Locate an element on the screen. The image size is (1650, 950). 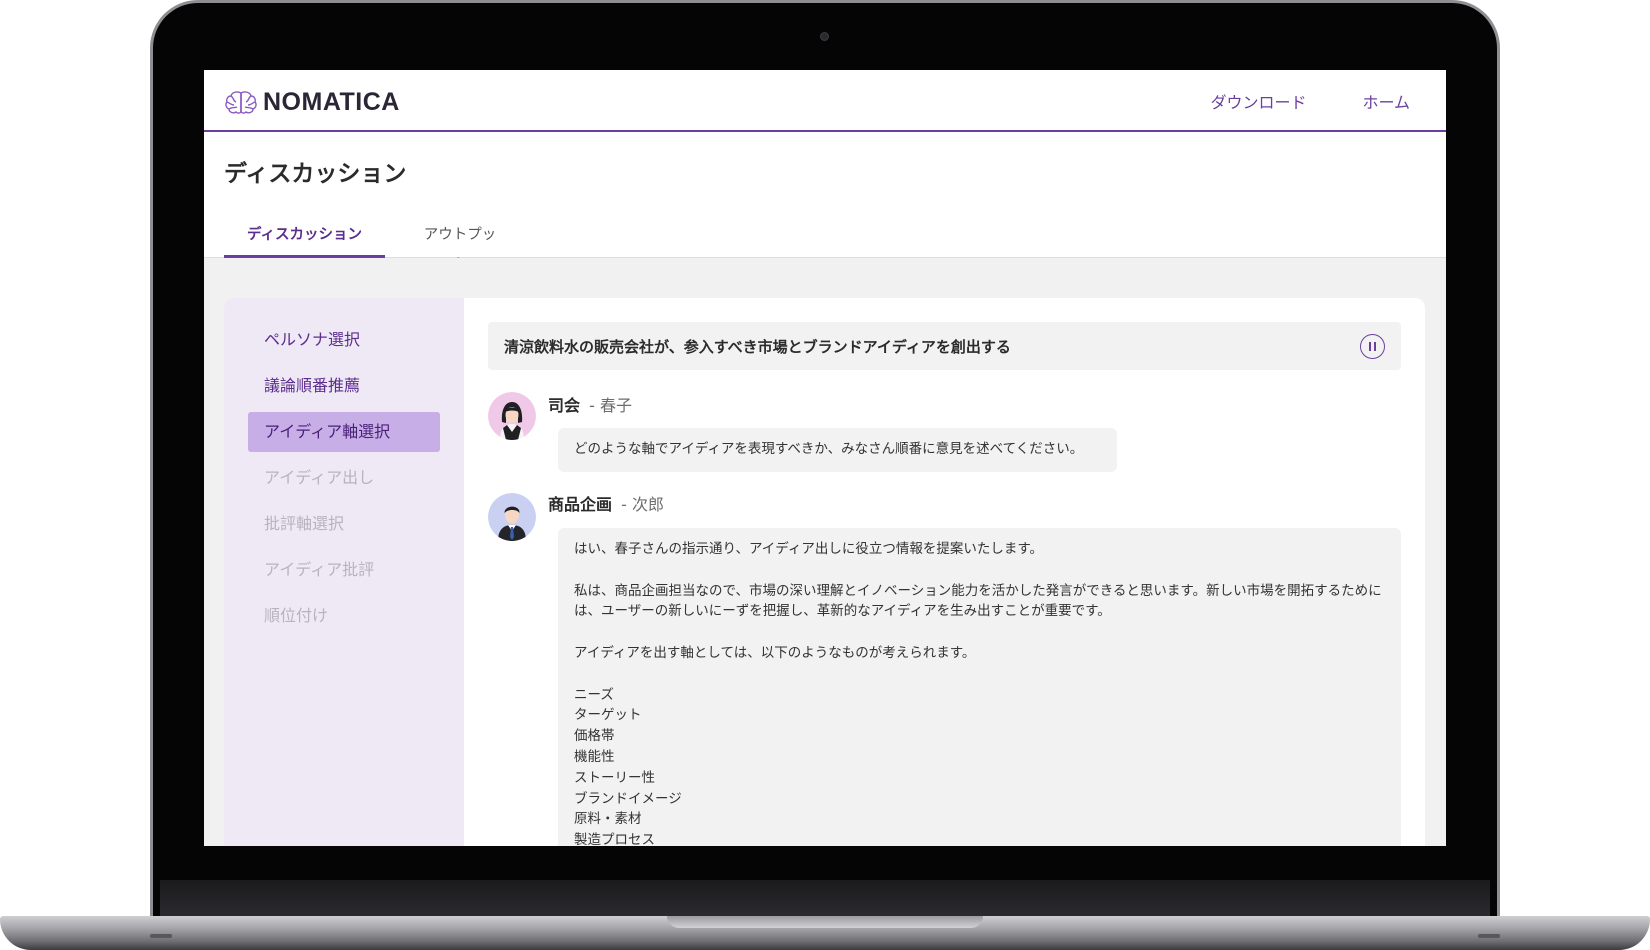
axis-list-item: ブランドイメージ is located at coordinates (628, 798).